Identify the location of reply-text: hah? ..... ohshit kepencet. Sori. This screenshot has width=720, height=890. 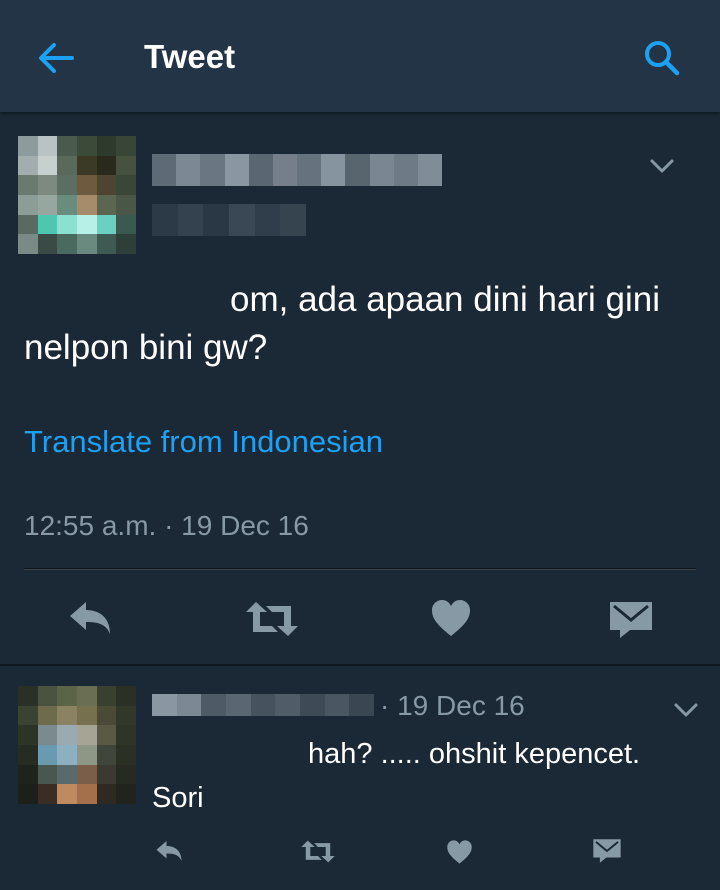
(422, 776).